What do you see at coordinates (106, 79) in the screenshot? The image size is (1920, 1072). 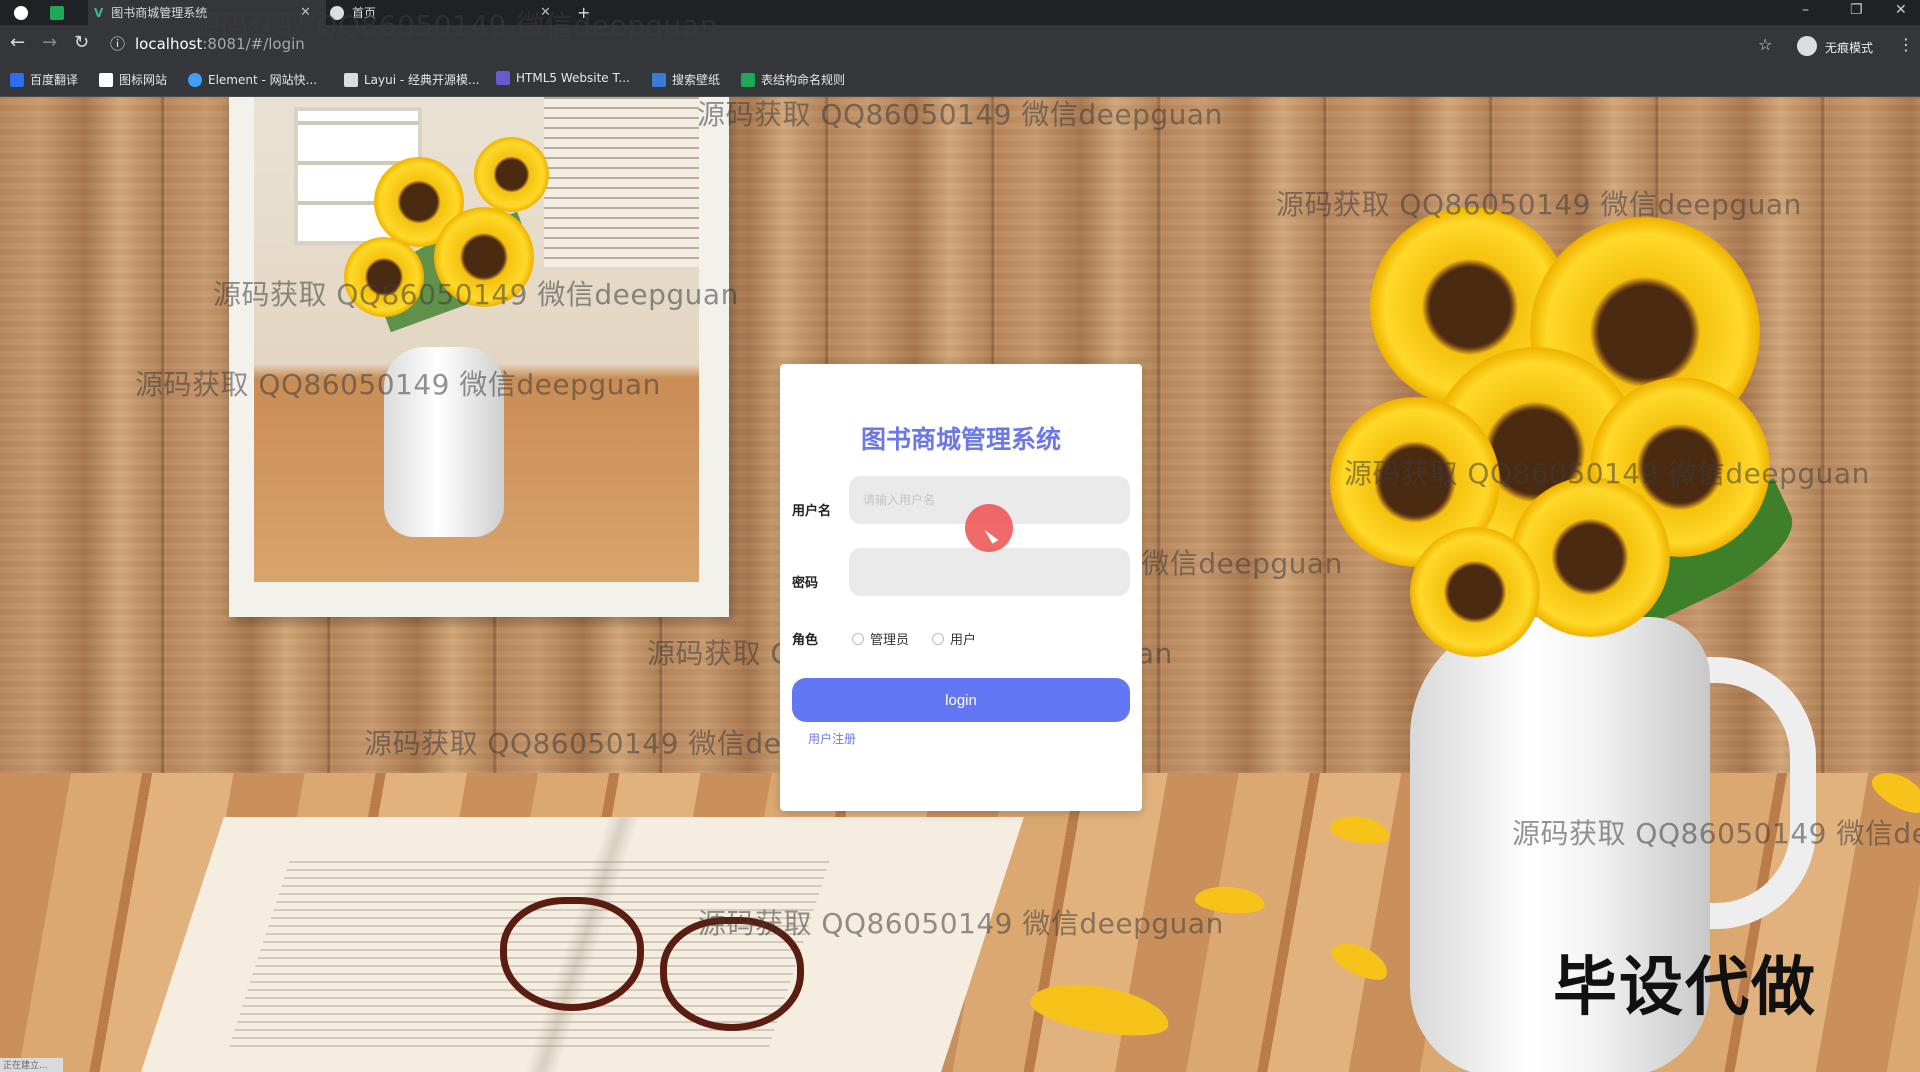 I see `flag-icon` at bounding box center [106, 79].